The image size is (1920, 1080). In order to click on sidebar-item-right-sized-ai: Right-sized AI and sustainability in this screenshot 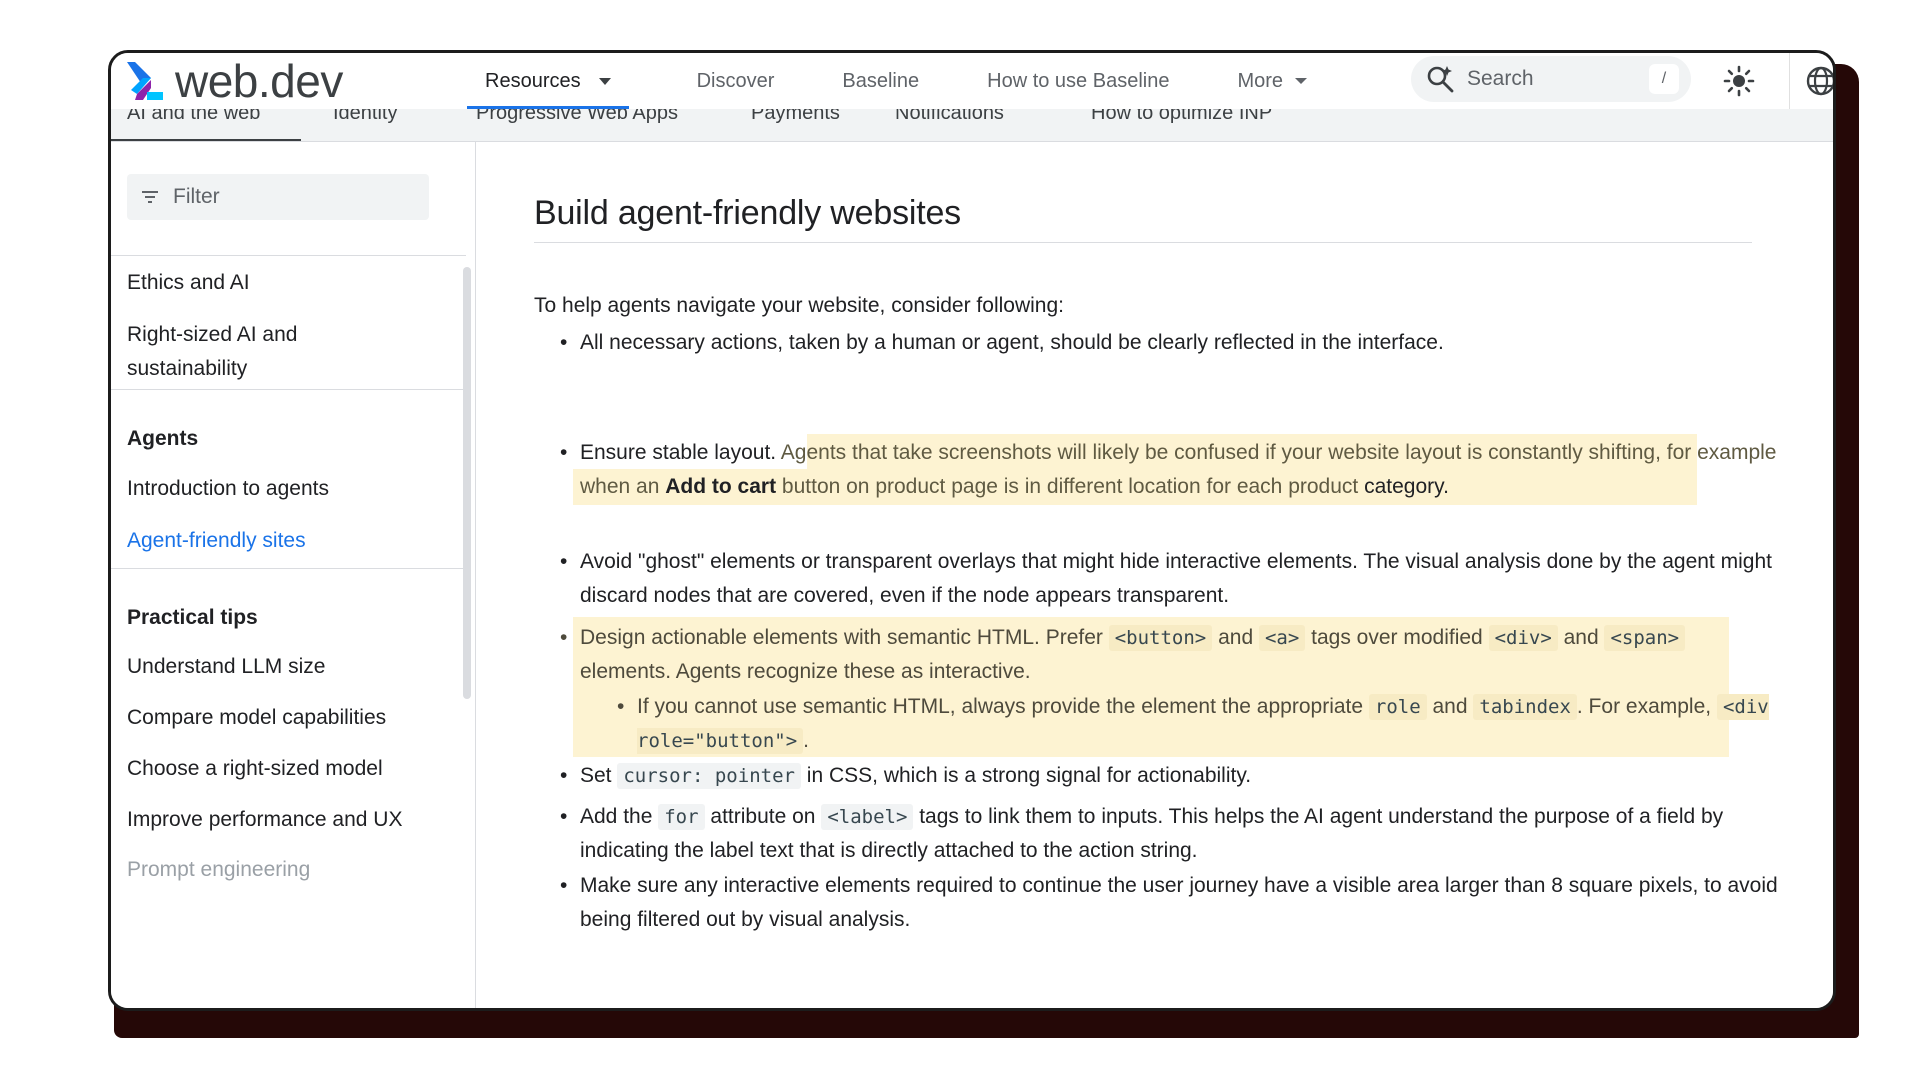, I will do `click(237, 352)`.